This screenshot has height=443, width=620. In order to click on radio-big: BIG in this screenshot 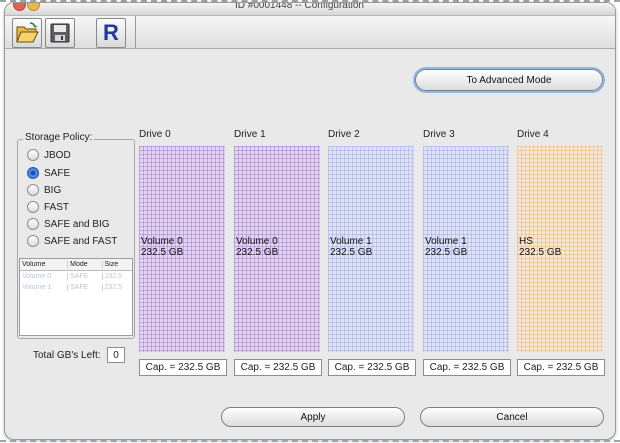, I will do `click(44, 190)`.